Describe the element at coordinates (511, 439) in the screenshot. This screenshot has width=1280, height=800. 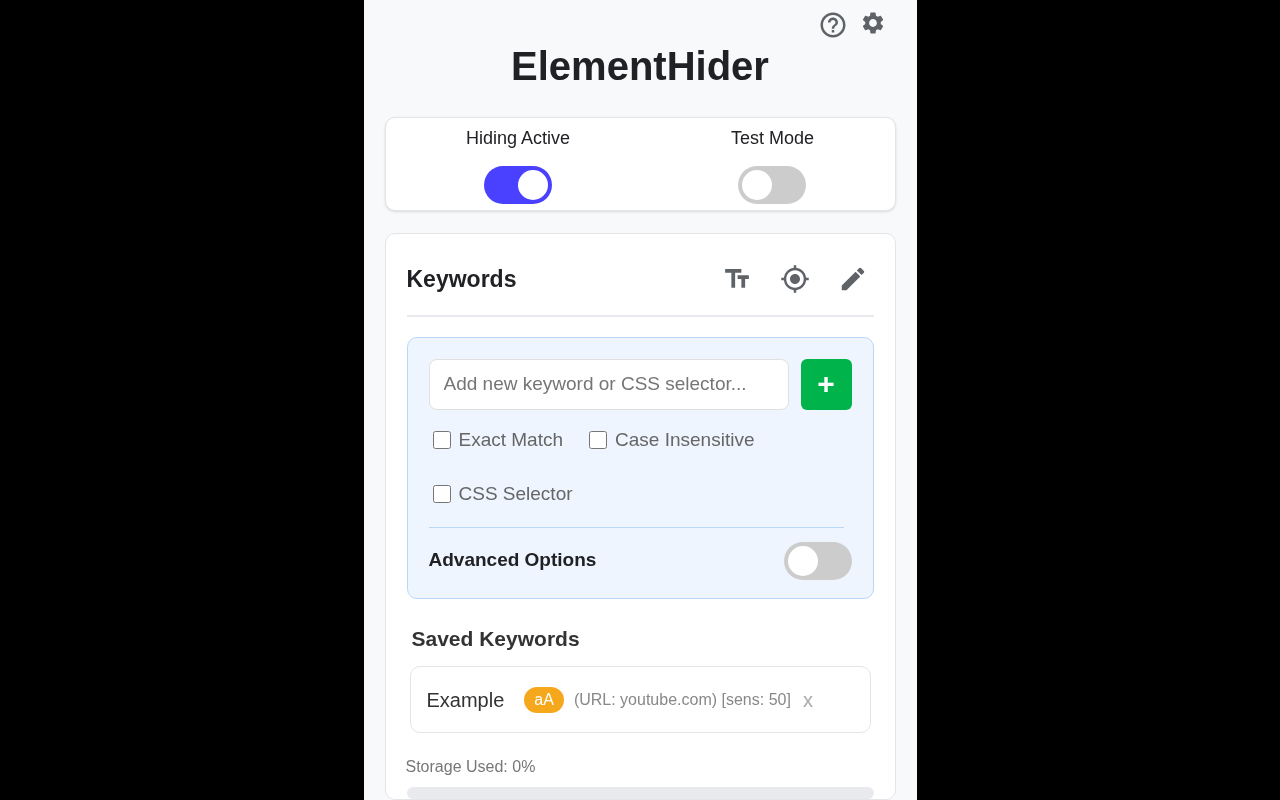
I see `option-label: Exact Match` at that location.